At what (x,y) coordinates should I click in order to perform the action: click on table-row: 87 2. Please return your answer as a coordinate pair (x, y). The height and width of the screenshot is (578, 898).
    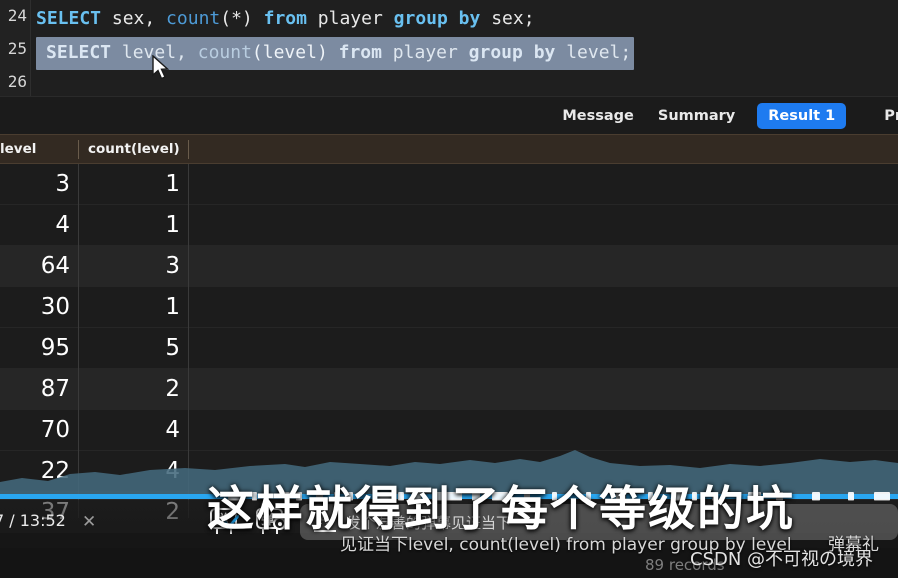
    Looking at the image, I should click on (449, 389).